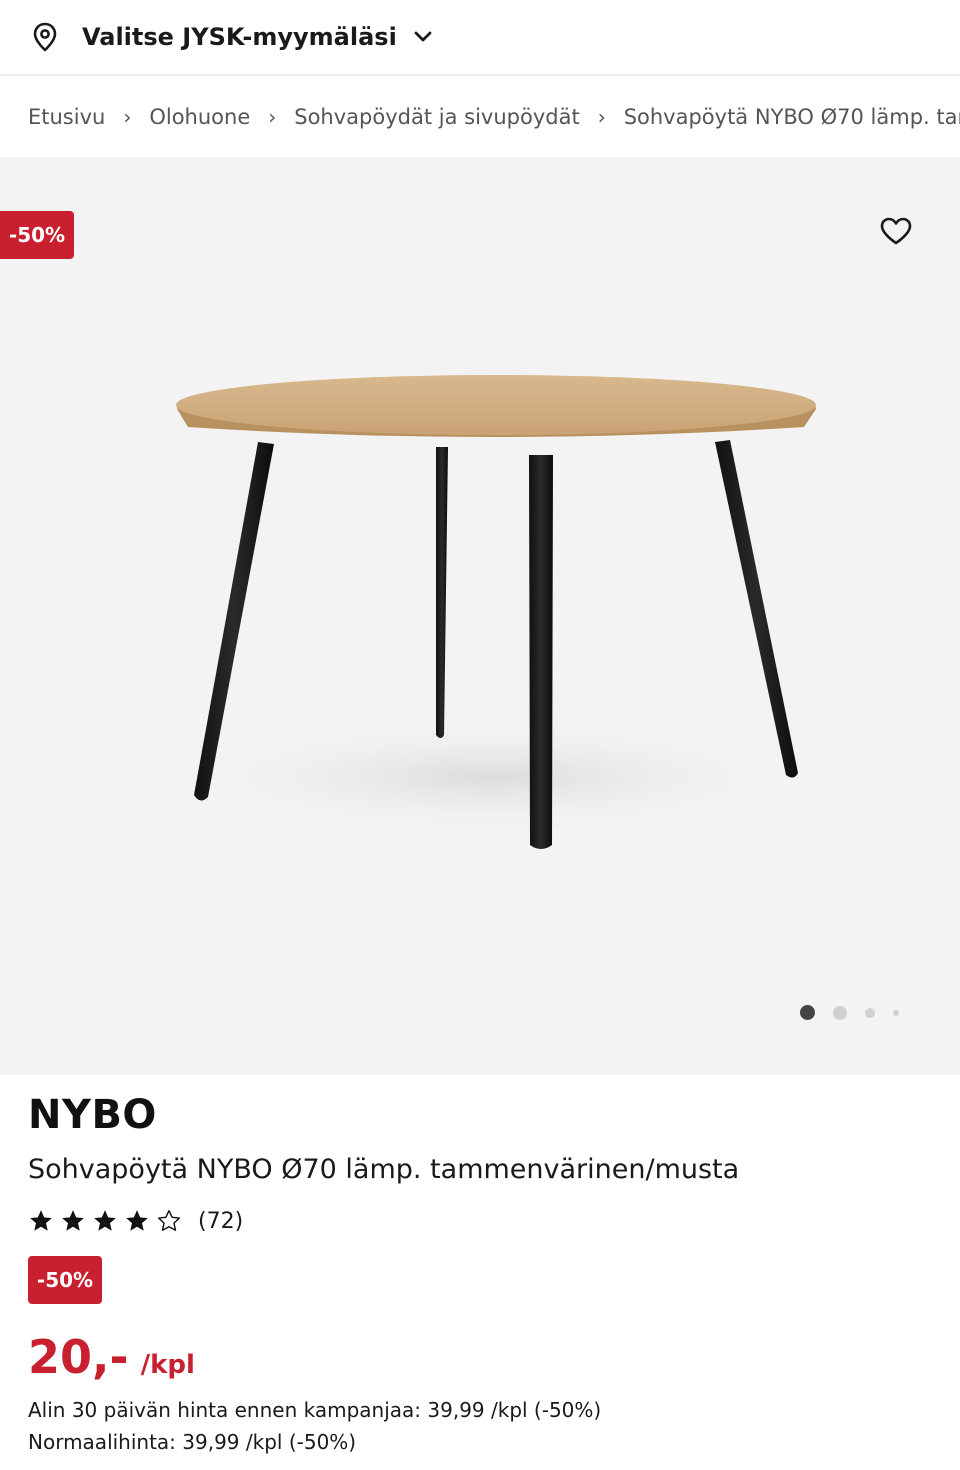 The height and width of the screenshot is (1470, 960). Describe the element at coordinates (66, 117) in the screenshot. I see `breadcrumb-home: Etusivu` at that location.